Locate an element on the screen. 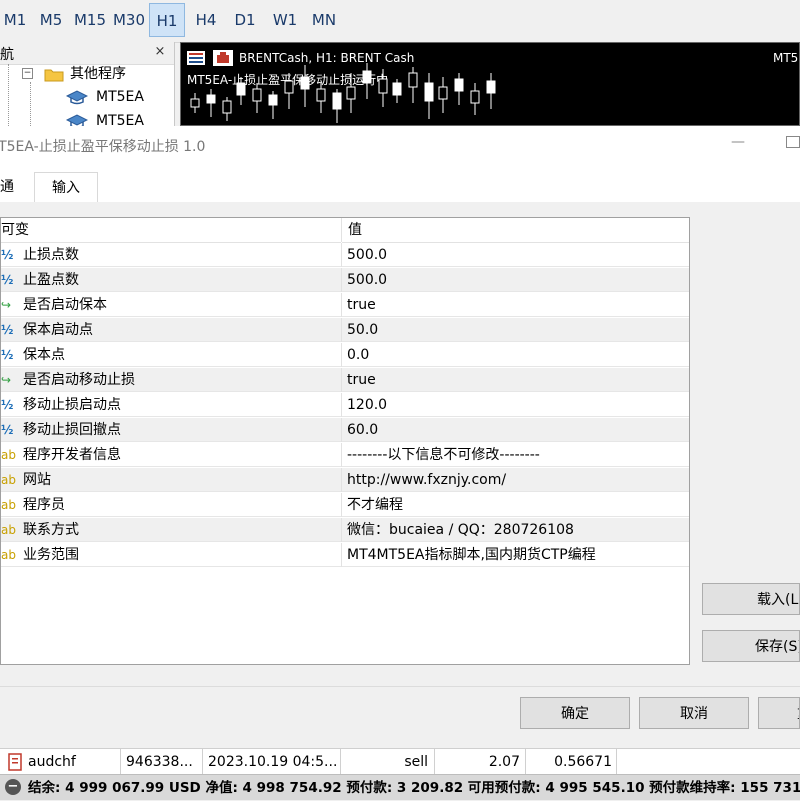 This screenshot has width=800, height=801. tf-mn: MN is located at coordinates (324, 20).